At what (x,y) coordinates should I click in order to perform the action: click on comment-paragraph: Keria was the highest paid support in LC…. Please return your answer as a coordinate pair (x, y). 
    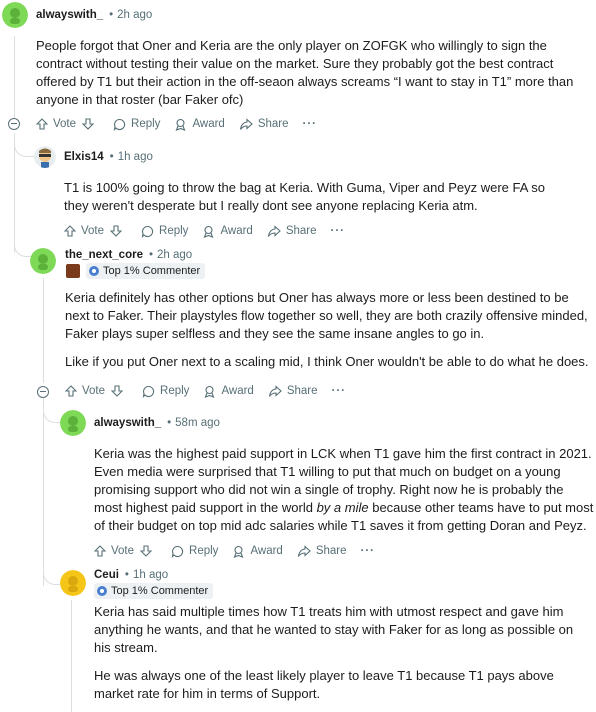
    Looking at the image, I should click on (344, 490).